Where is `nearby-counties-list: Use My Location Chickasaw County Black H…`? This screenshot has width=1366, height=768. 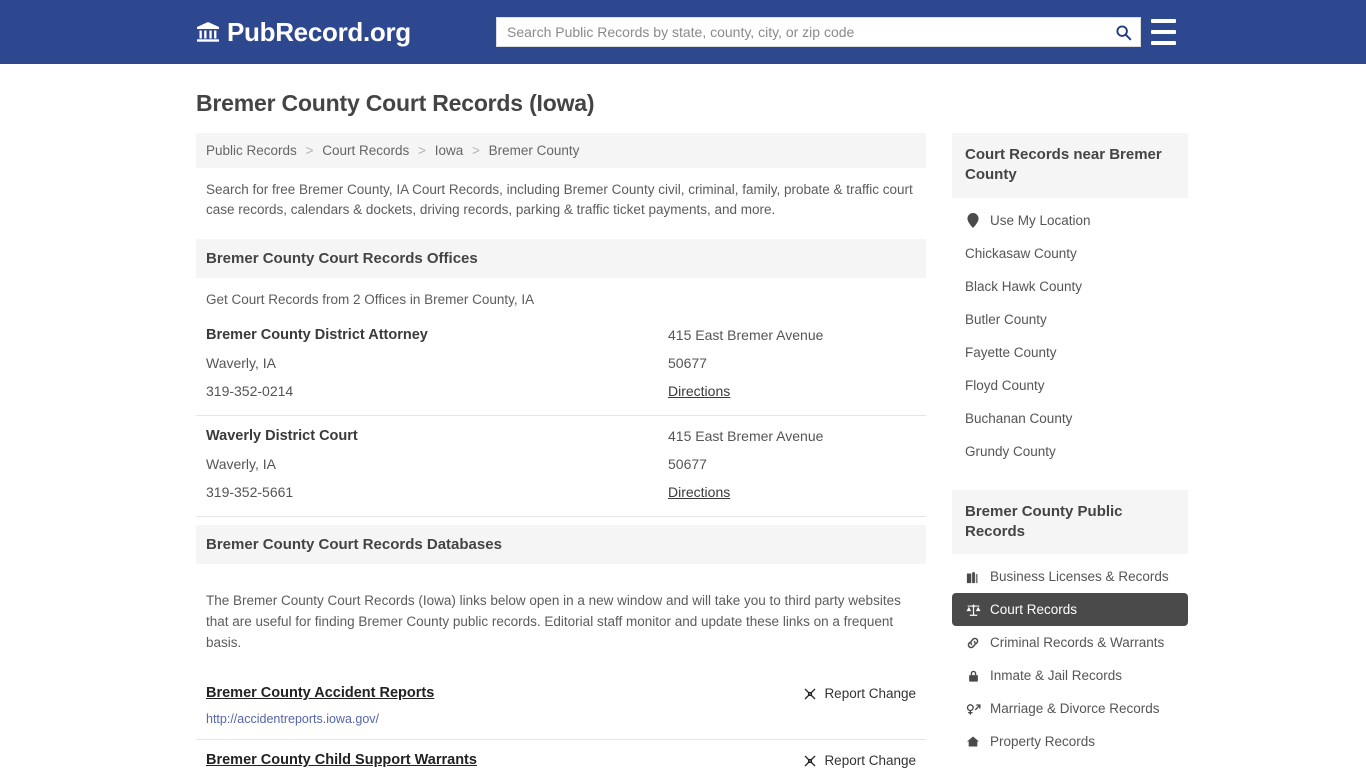
nearby-counties-list: Use My Location Chickasaw County Black H… is located at coordinates (1070, 333).